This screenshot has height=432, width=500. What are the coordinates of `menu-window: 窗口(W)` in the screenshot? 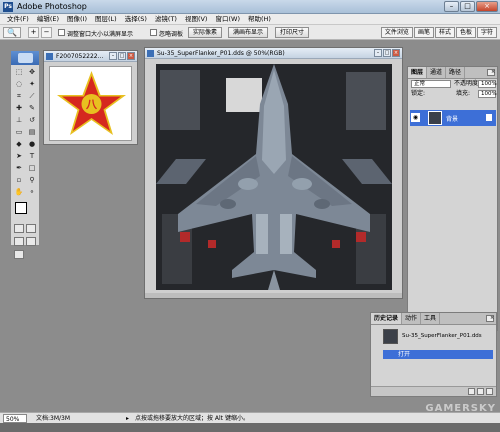 It's located at (227, 19).